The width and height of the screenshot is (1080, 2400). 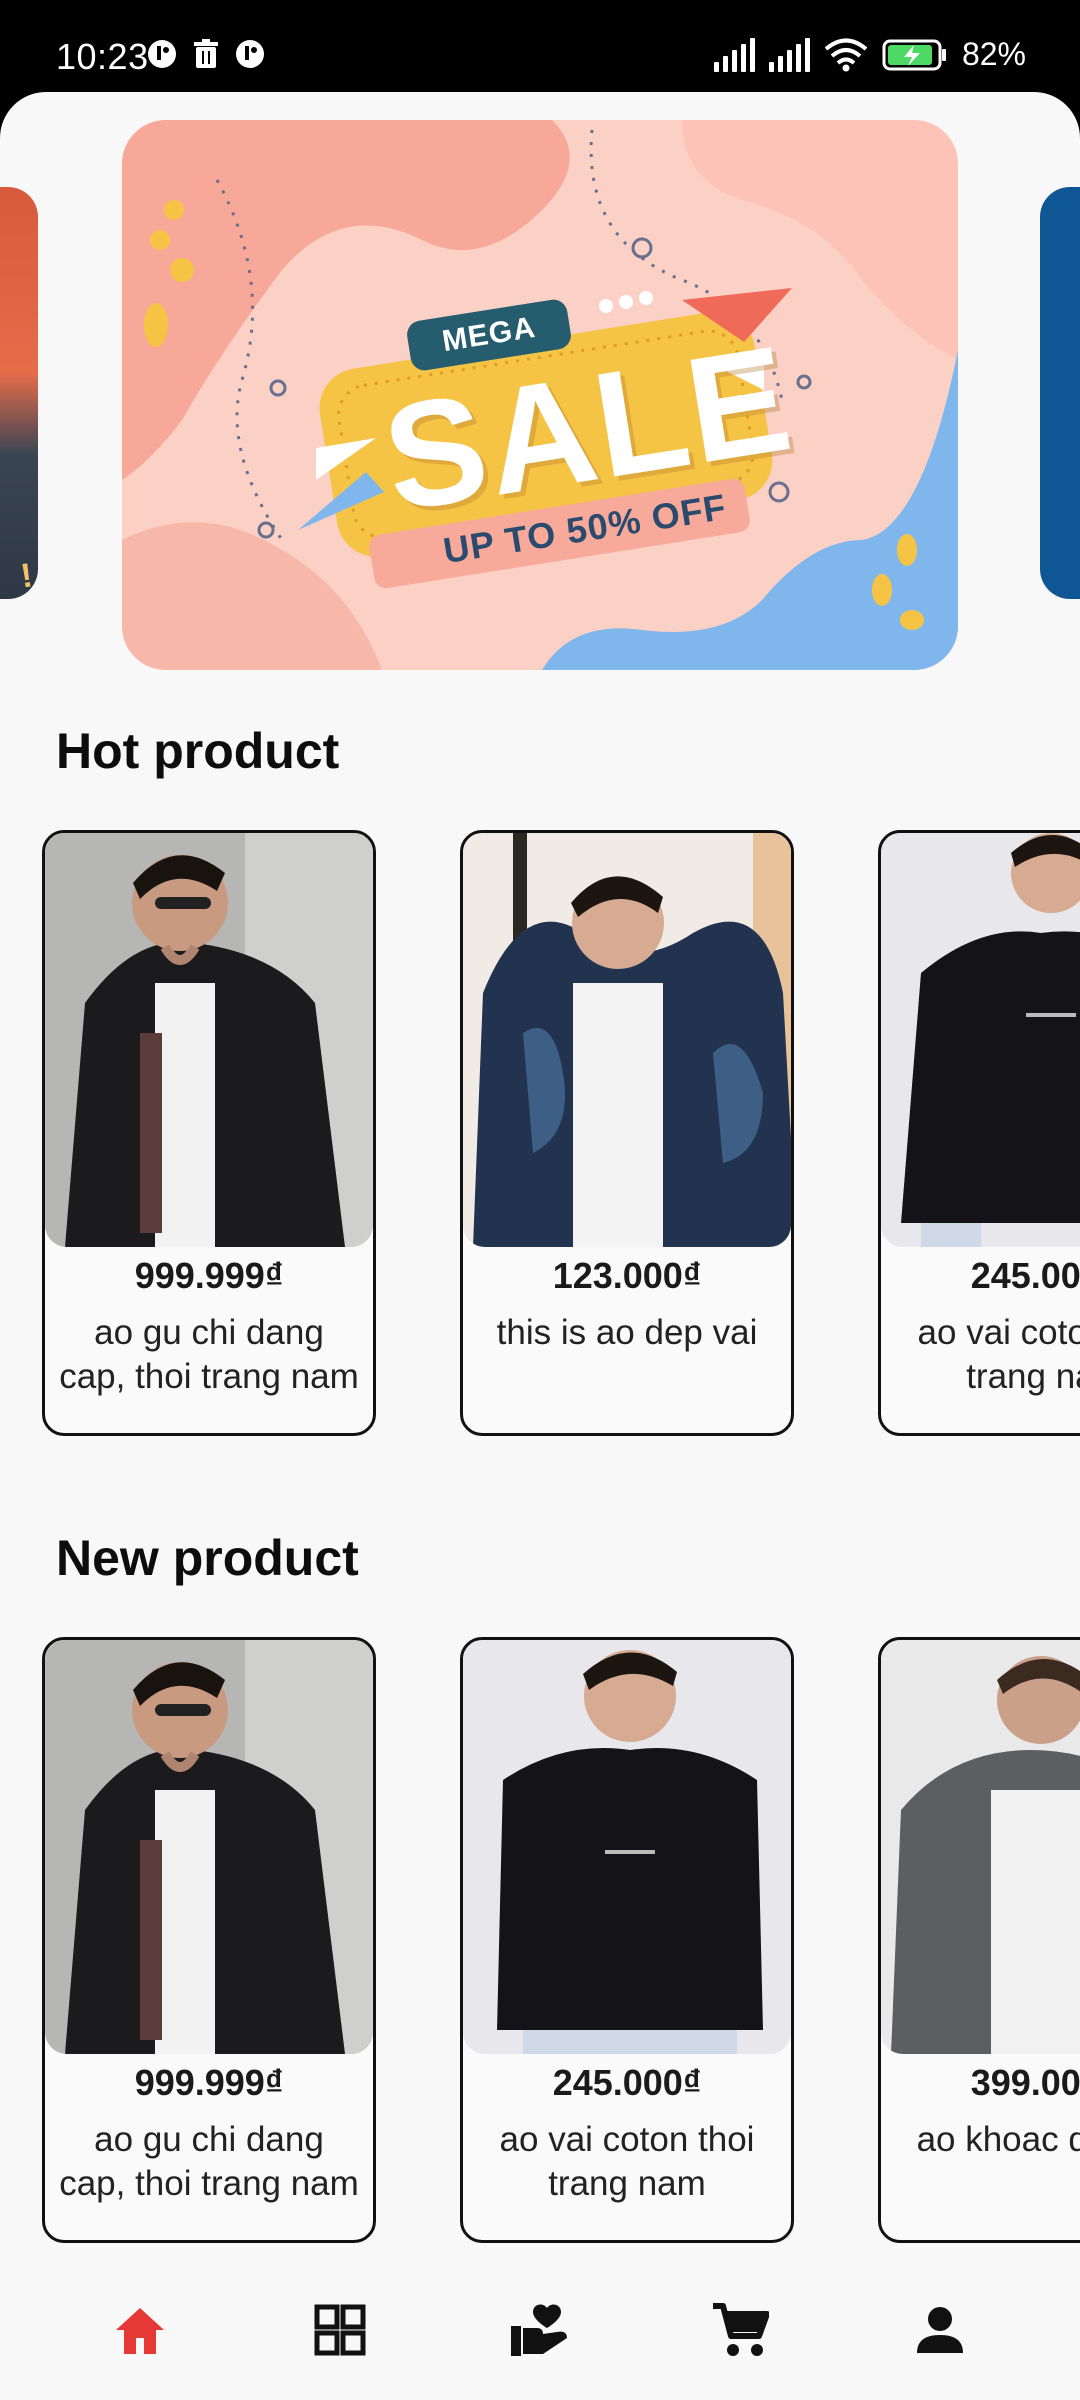 I want to click on nav-categories, so click(x=340, y=2330).